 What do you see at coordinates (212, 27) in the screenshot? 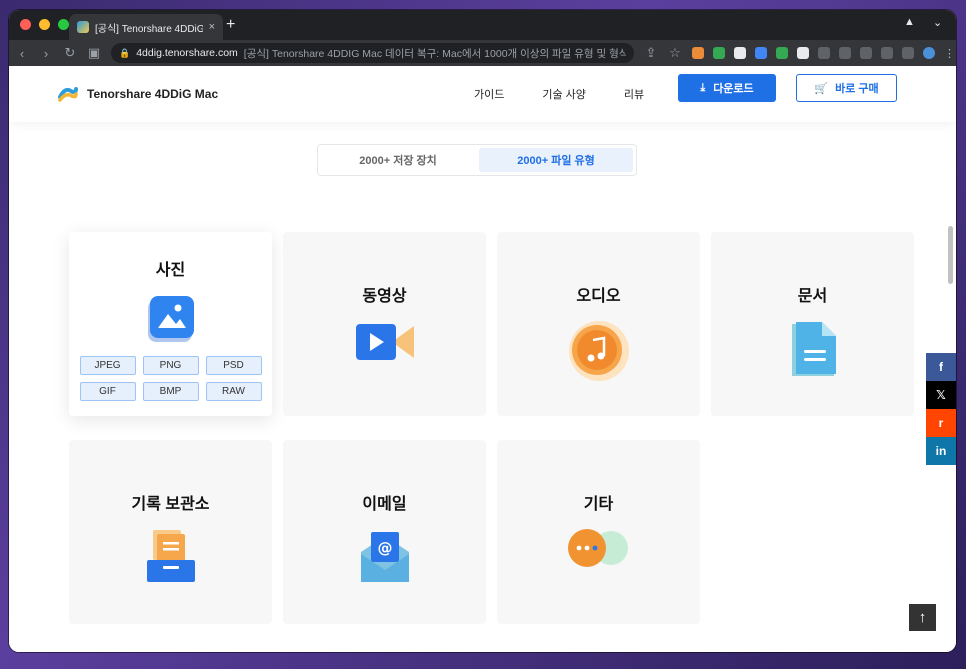
I see `tab-close-icon: ×` at bounding box center [212, 27].